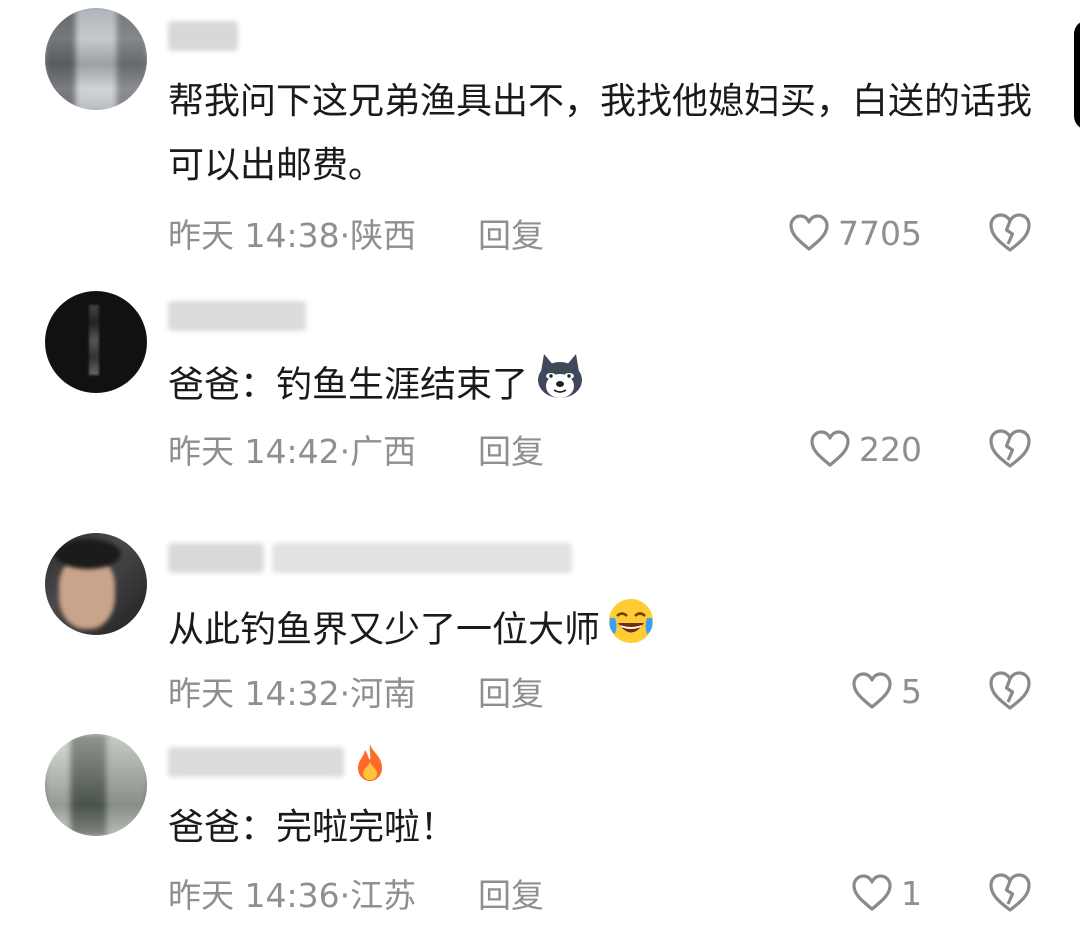 Image resolution: width=1080 pixels, height=942 pixels. What do you see at coordinates (911, 893) in the screenshot?
I see `like-count: 1` at bounding box center [911, 893].